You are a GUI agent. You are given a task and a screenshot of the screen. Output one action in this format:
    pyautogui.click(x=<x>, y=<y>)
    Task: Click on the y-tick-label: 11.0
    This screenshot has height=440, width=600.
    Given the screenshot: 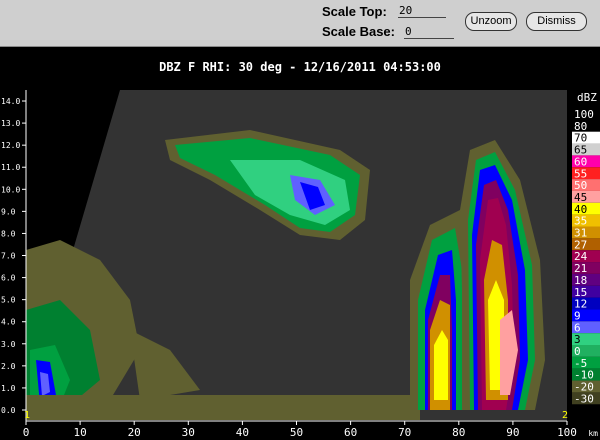 What is the action you would take?
    pyautogui.click(x=10, y=167)
    